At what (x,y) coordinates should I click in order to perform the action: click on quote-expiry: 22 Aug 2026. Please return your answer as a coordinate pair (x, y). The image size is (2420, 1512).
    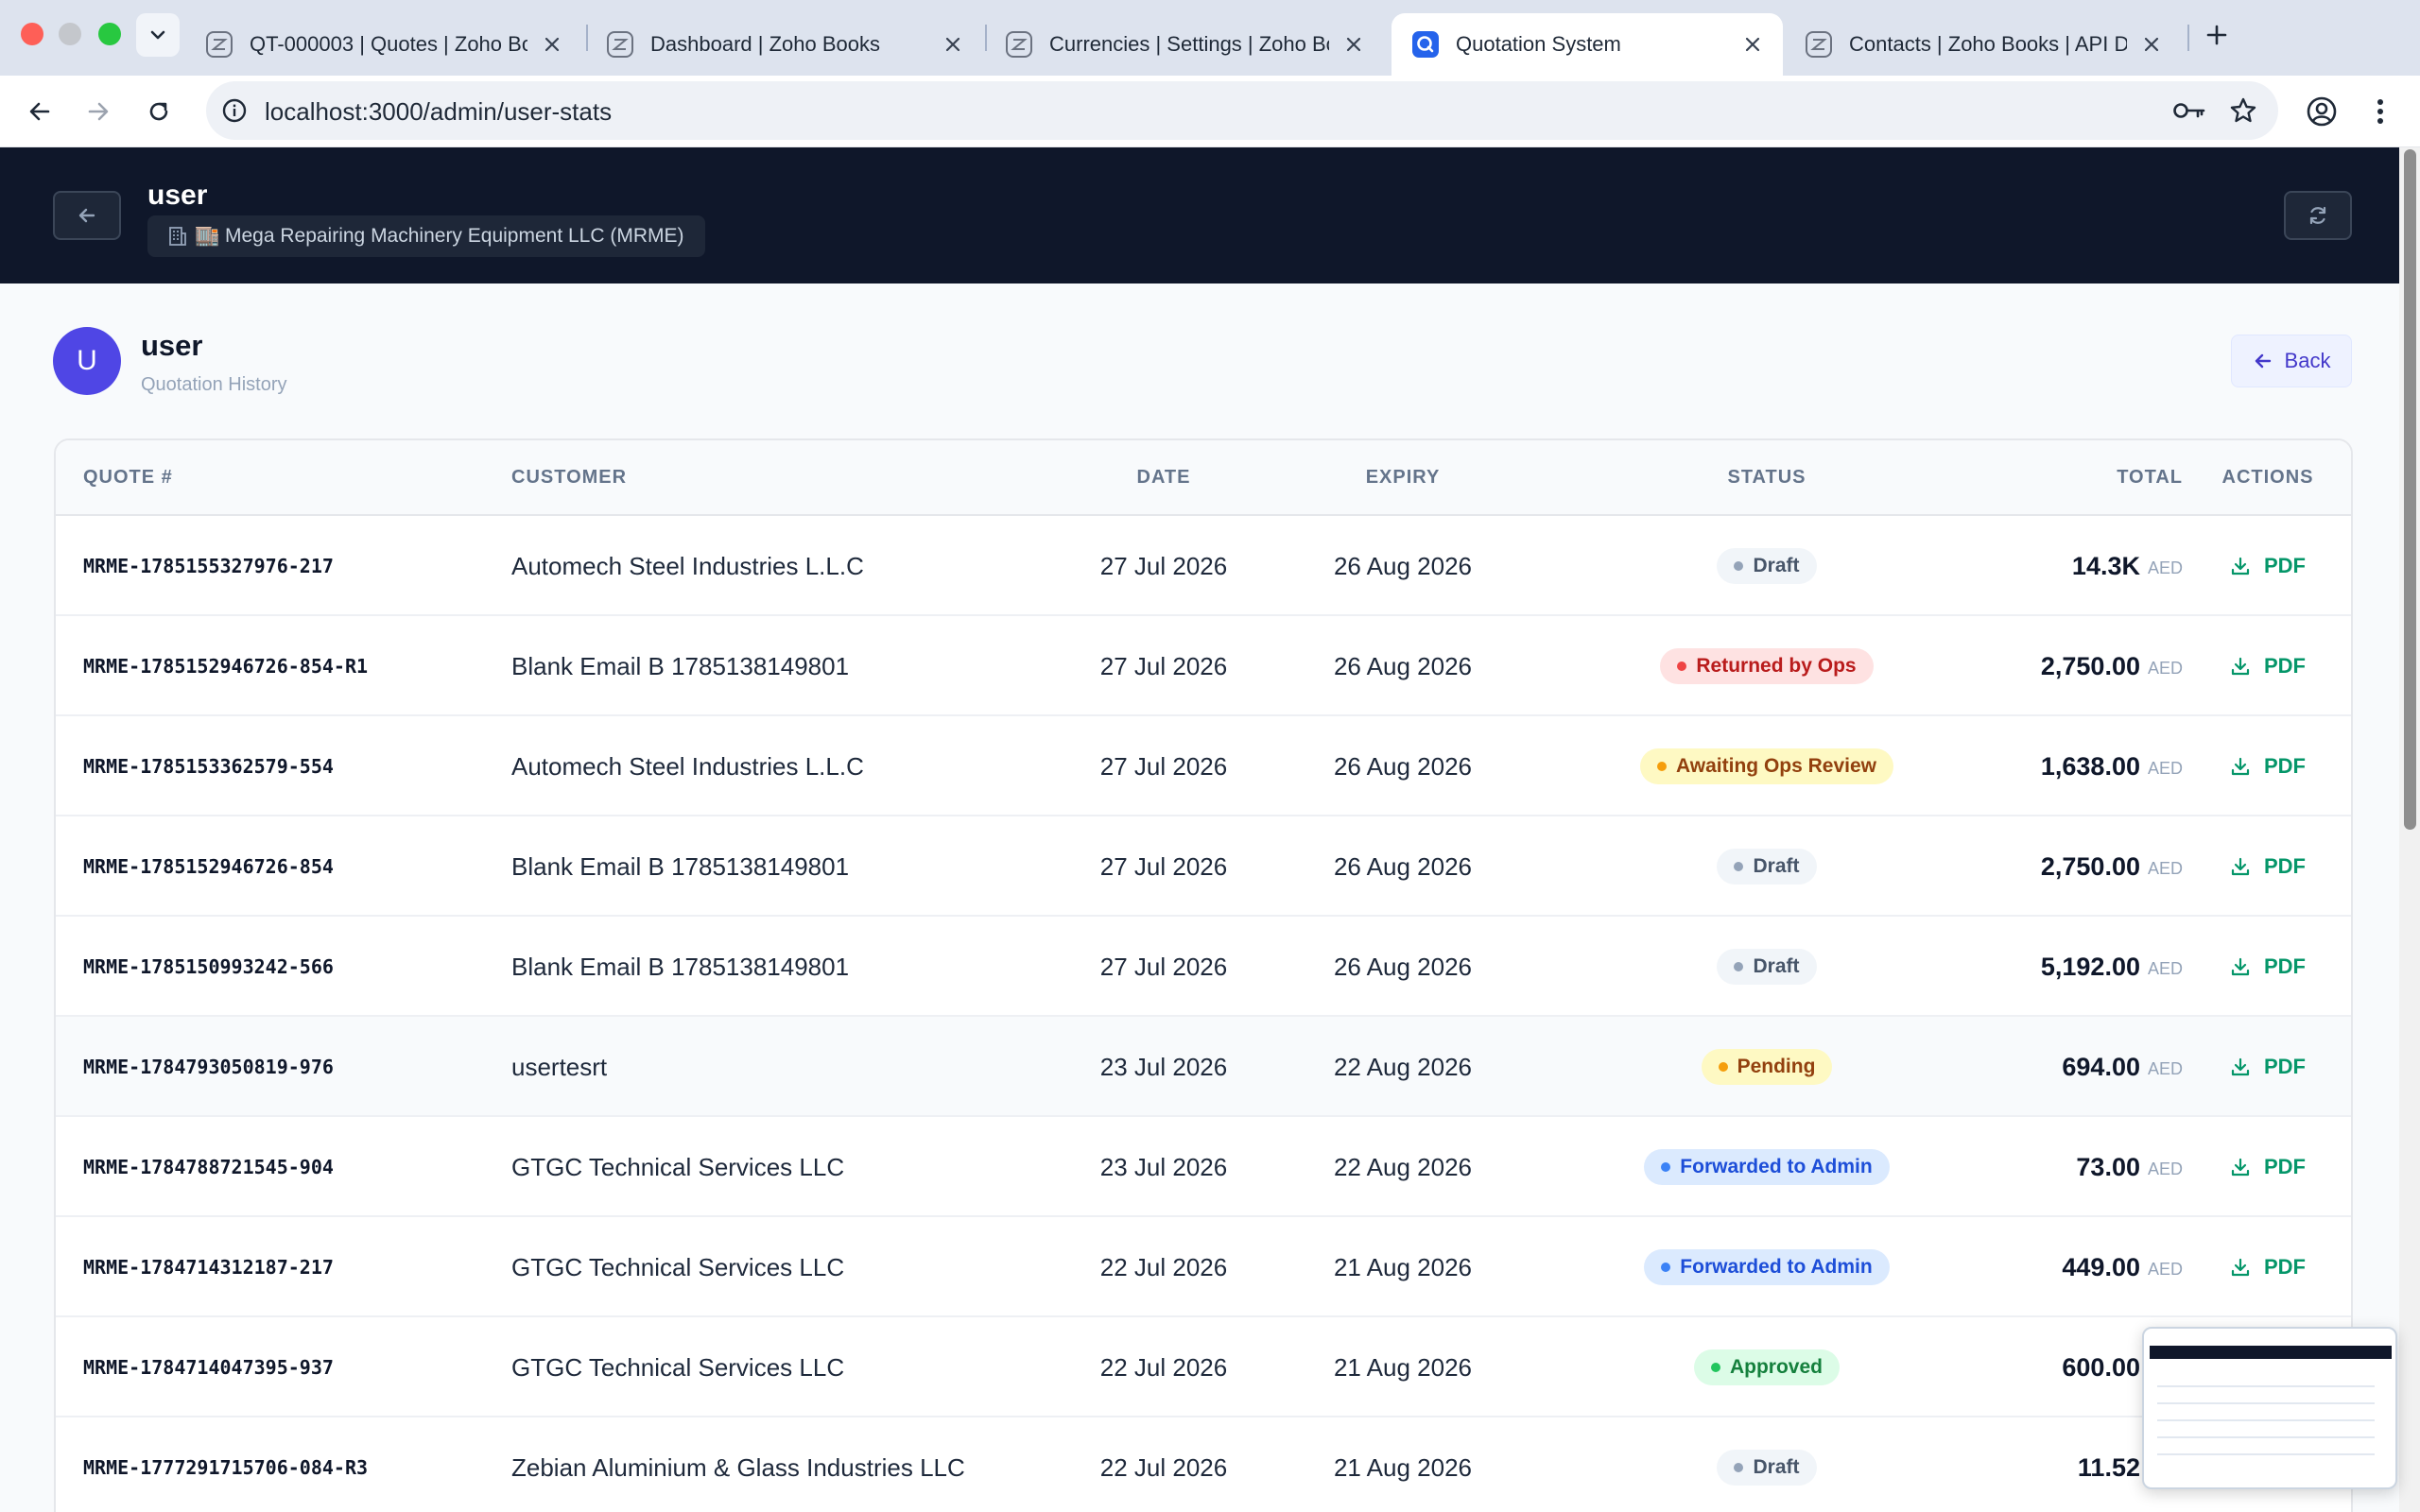
    Looking at the image, I should click on (1403, 1066).